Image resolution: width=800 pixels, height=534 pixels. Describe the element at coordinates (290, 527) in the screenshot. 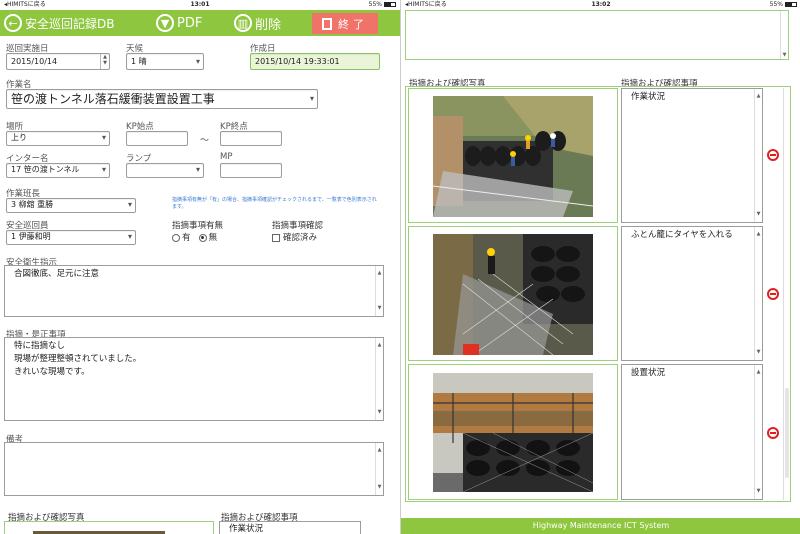

I see `bottom-item-textarea: 作業状況` at that location.